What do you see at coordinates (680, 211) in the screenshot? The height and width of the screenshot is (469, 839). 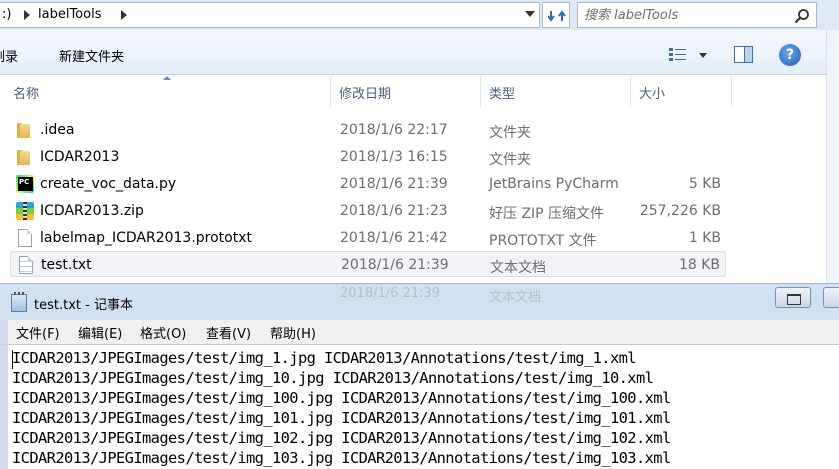 I see `file-size: 257,226 KB` at bounding box center [680, 211].